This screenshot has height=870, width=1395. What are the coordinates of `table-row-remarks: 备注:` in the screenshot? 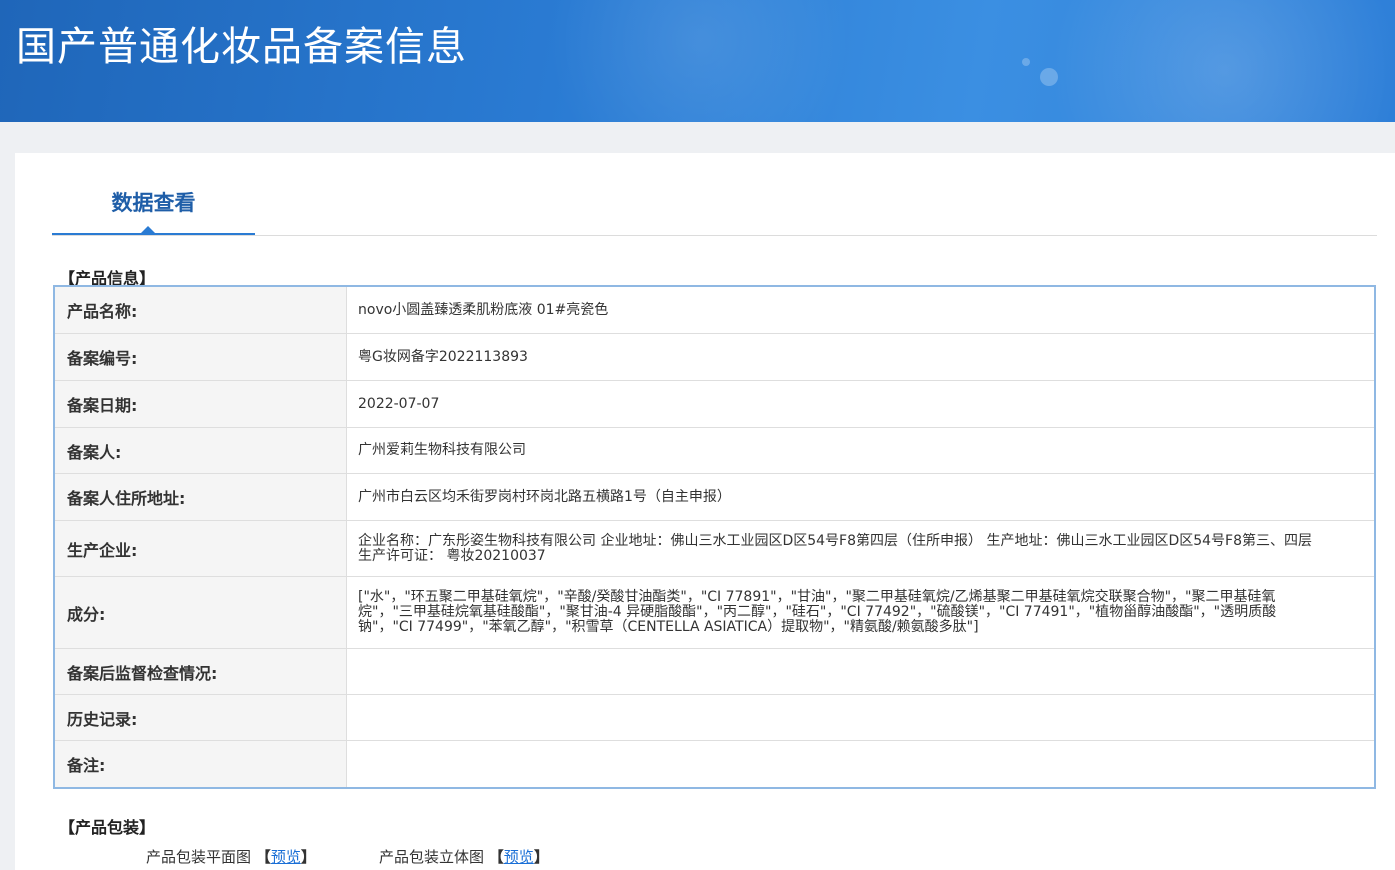 It's located at (714, 764).